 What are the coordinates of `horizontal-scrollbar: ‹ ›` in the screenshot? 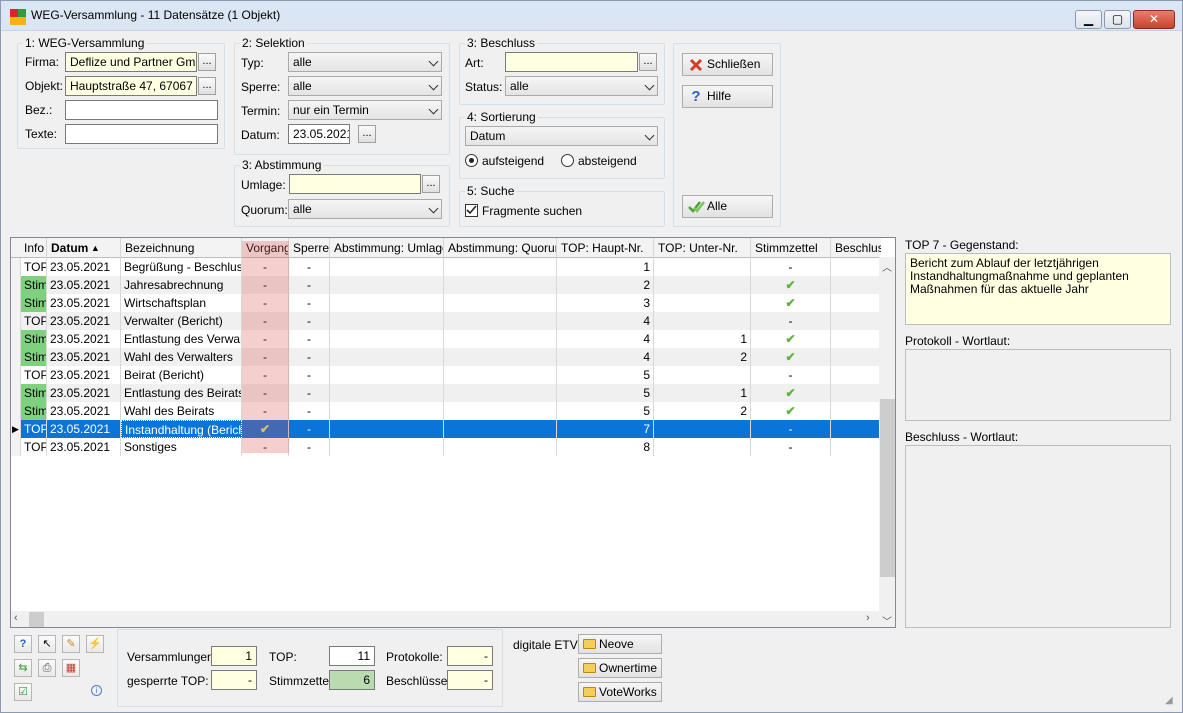 It's located at (445, 619).